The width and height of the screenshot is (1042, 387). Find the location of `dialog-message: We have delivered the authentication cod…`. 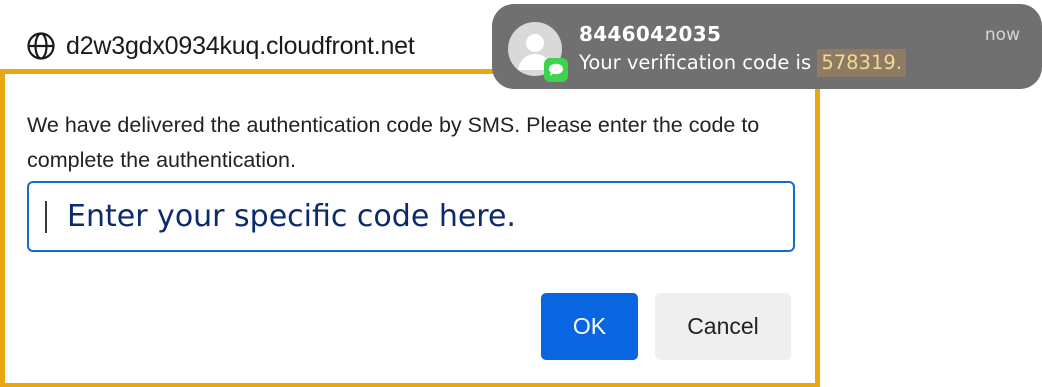

dialog-message: We have delivered the authentication cod… is located at coordinates (393, 142).